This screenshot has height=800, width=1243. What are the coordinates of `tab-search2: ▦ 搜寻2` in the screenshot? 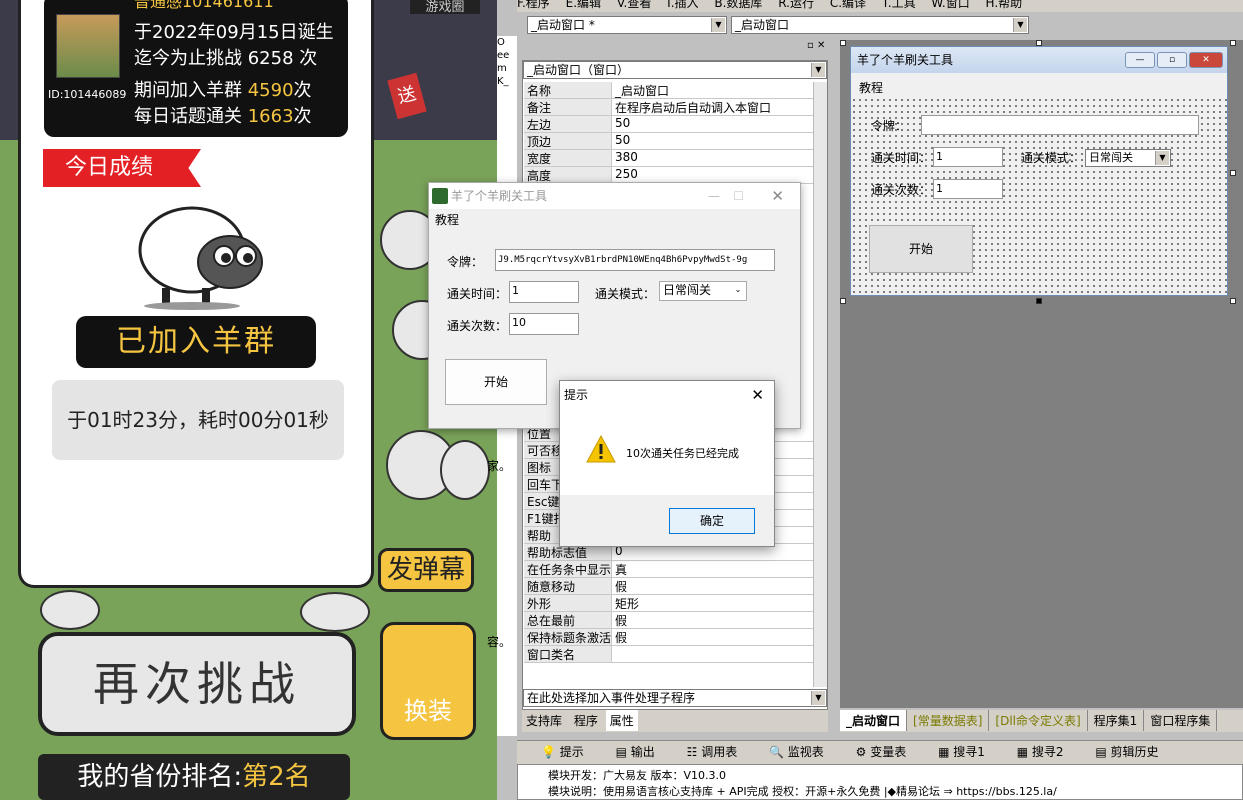 It's located at (1047, 752).